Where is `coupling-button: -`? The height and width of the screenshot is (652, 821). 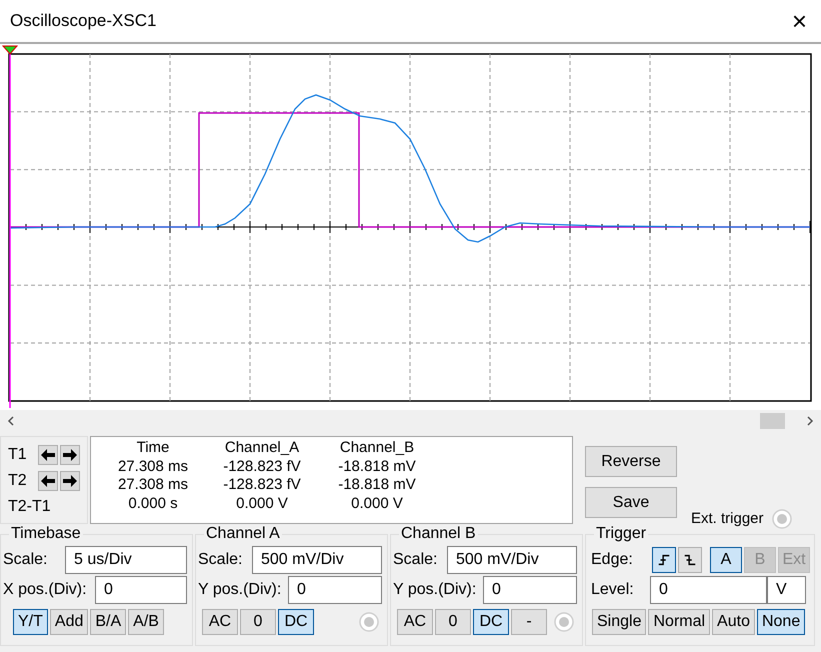
coupling-button: - is located at coordinates (529, 622).